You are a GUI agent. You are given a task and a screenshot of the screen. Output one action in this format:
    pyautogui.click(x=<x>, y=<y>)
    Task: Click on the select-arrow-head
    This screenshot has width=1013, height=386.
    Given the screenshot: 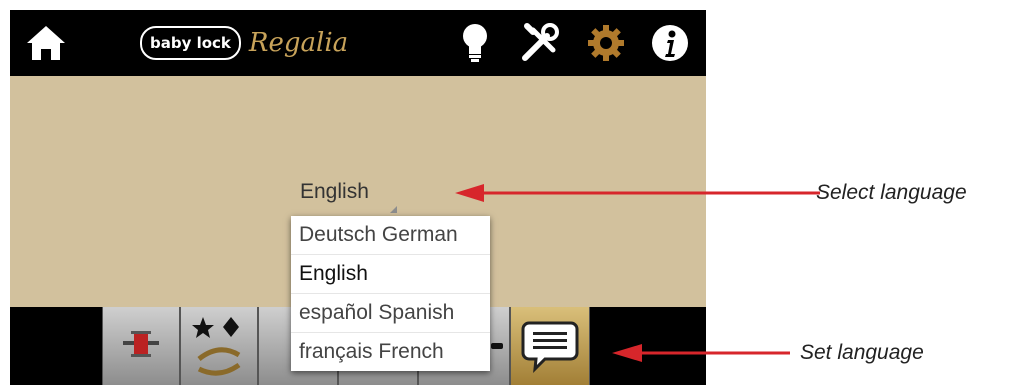 What is the action you would take?
    pyautogui.click(x=469, y=193)
    